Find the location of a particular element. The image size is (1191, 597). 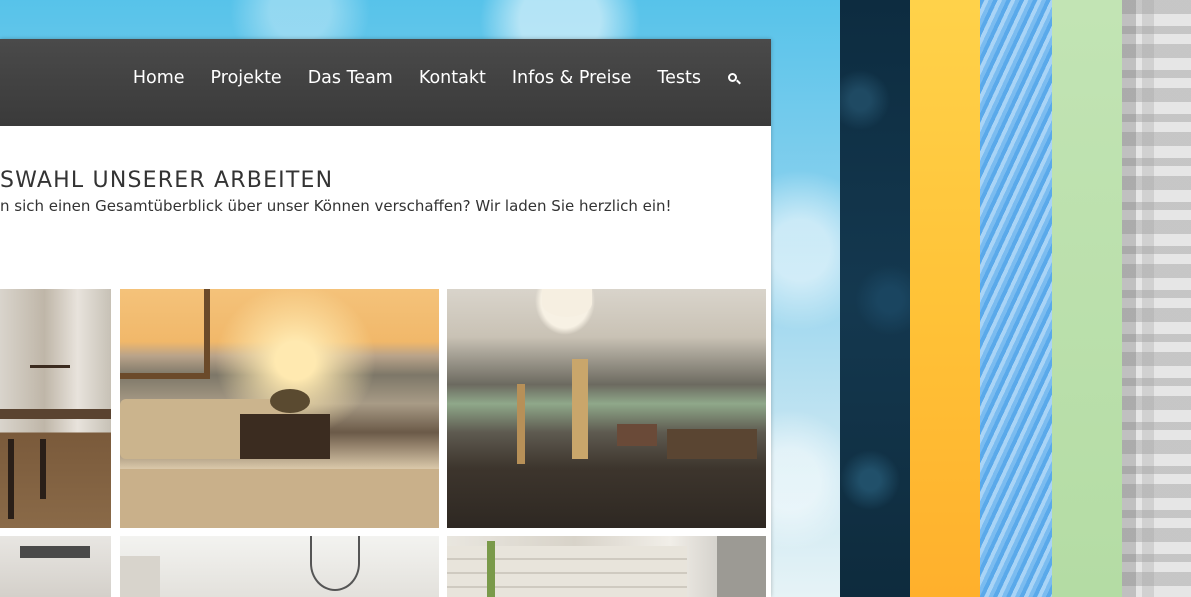

nav-item-infos-preise: Infos & Preise is located at coordinates (572, 78).